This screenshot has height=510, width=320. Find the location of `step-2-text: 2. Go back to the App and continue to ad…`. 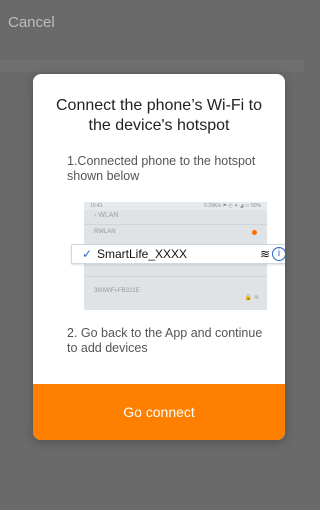

step-2-text: 2. Go back to the App and continue to ad… is located at coordinates (165, 340).